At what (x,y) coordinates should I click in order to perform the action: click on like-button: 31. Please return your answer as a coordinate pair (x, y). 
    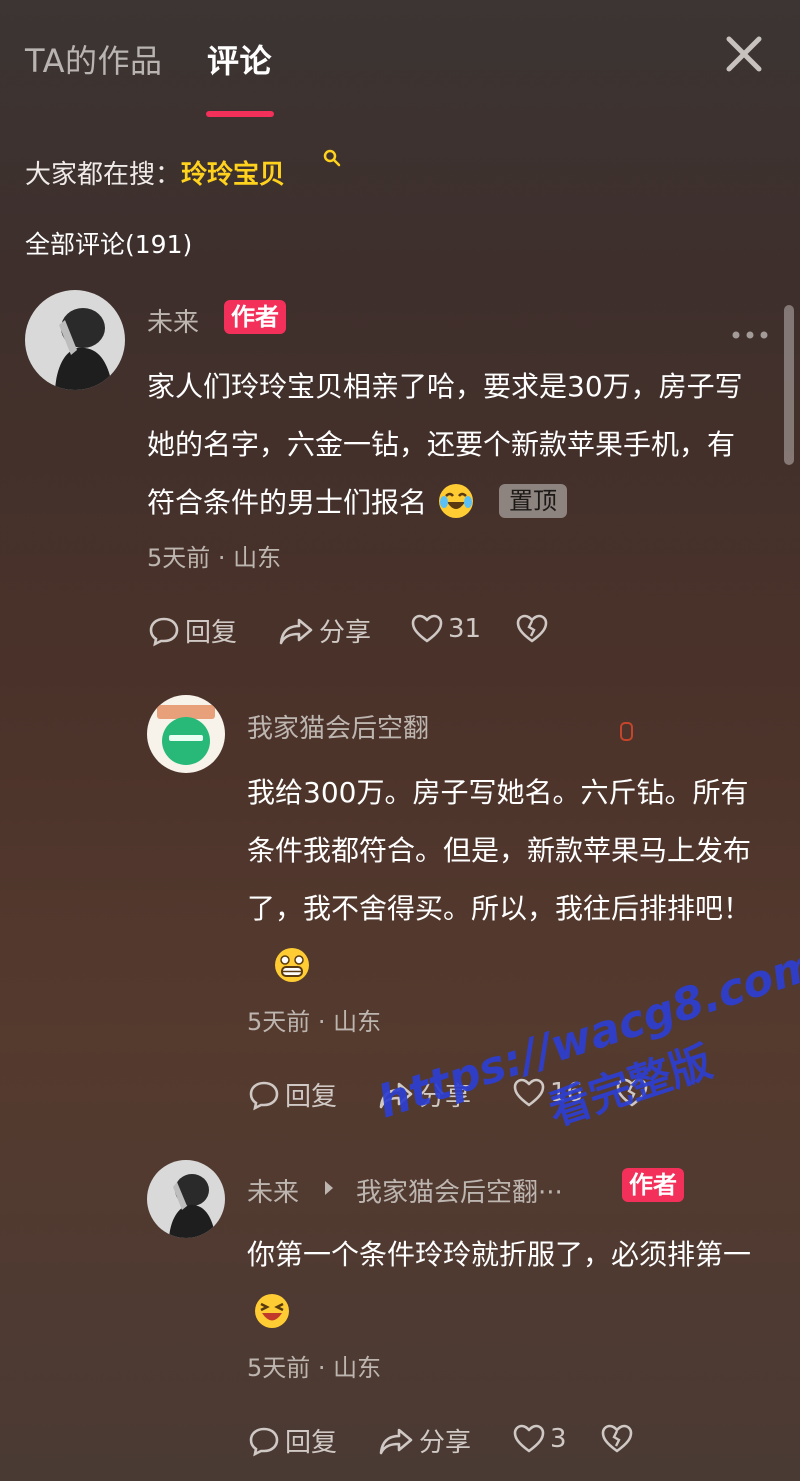
    Looking at the image, I should click on (445, 629).